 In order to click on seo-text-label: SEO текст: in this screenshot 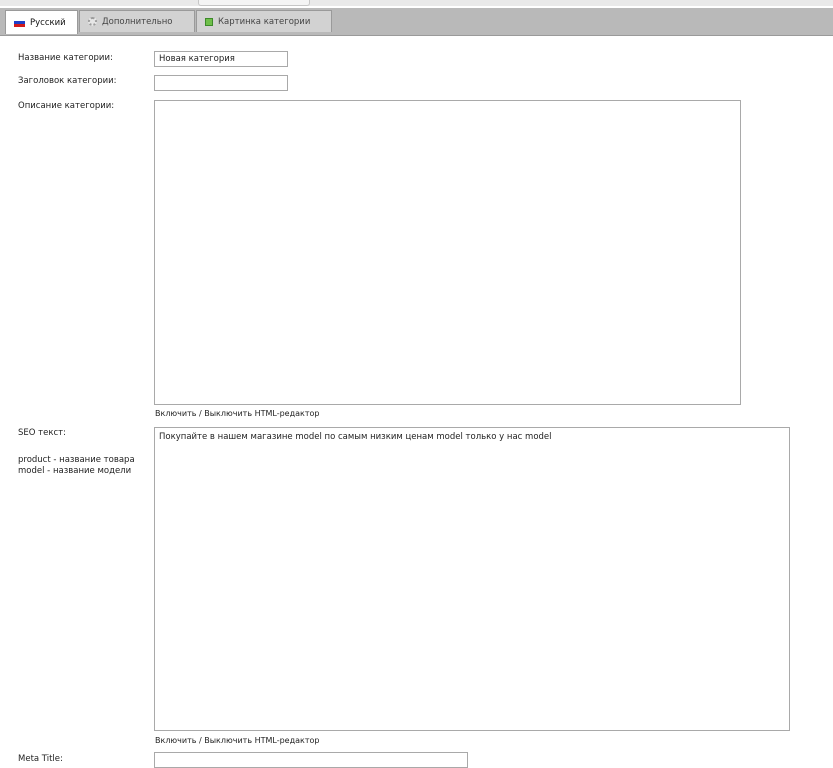, I will do `click(42, 433)`.